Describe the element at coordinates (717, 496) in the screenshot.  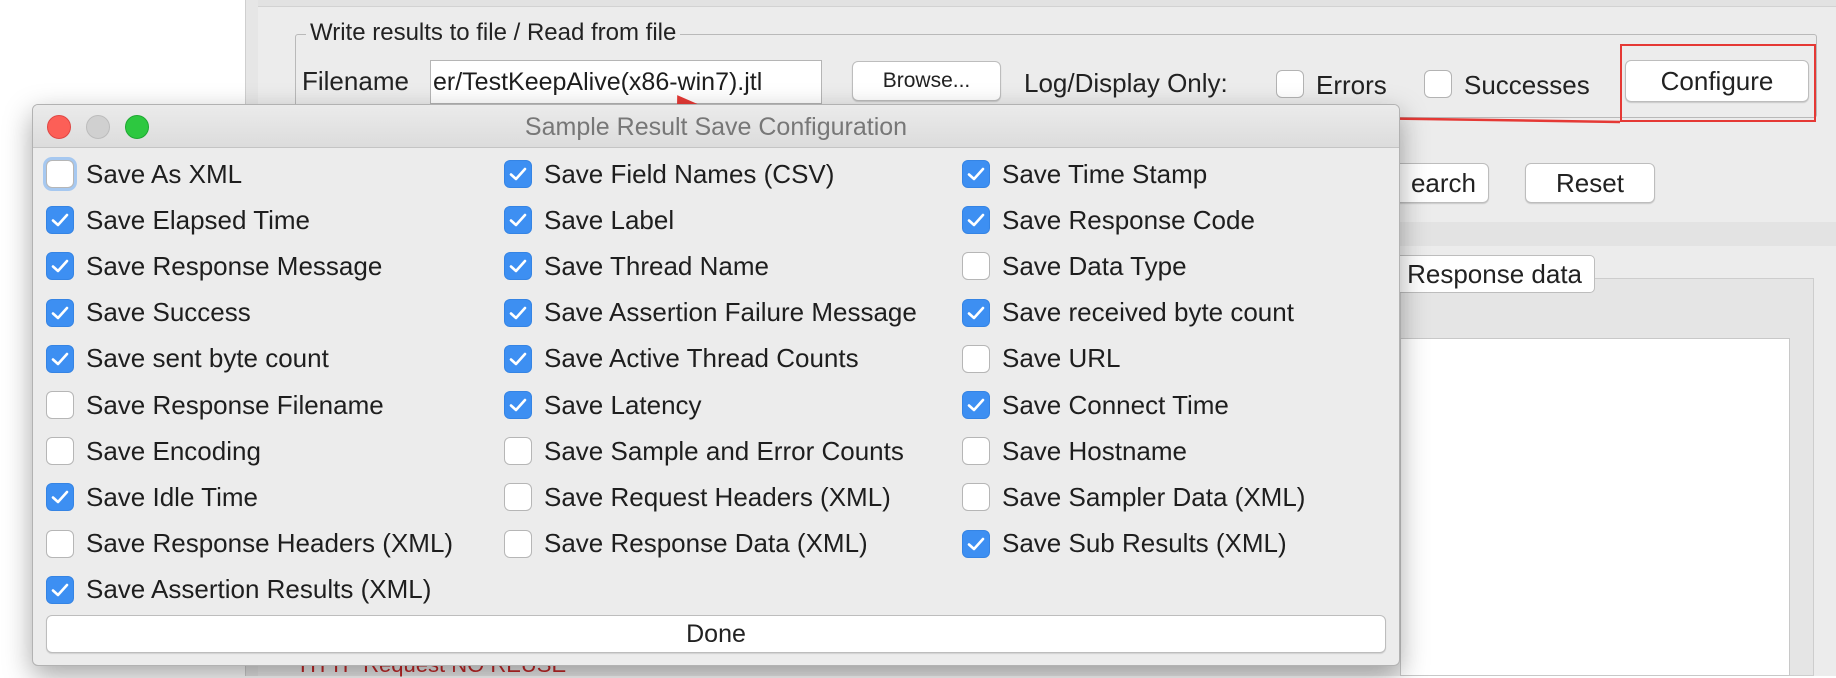
I see `option-label: Save Request Headers (XML)` at that location.